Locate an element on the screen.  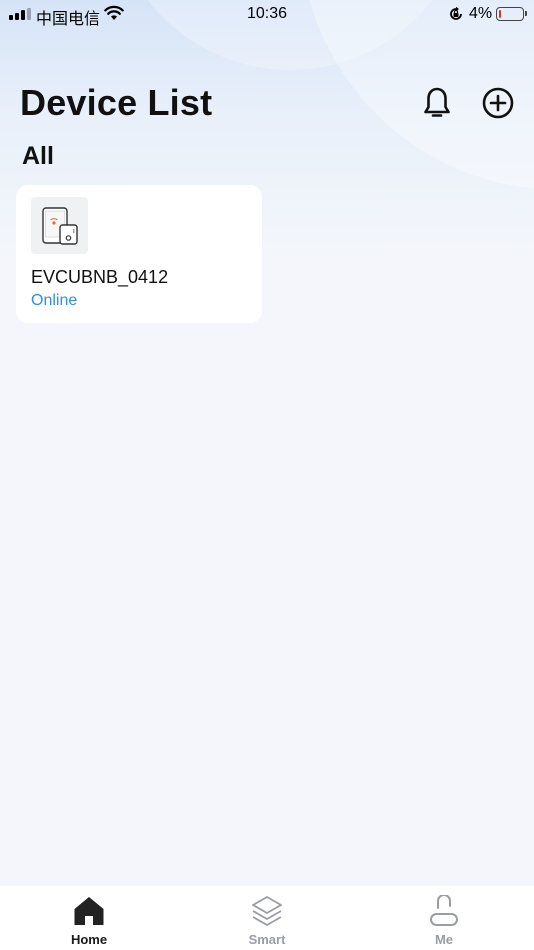
status-bar: 中国电信 10:36 4% is located at coordinates (267, 14).